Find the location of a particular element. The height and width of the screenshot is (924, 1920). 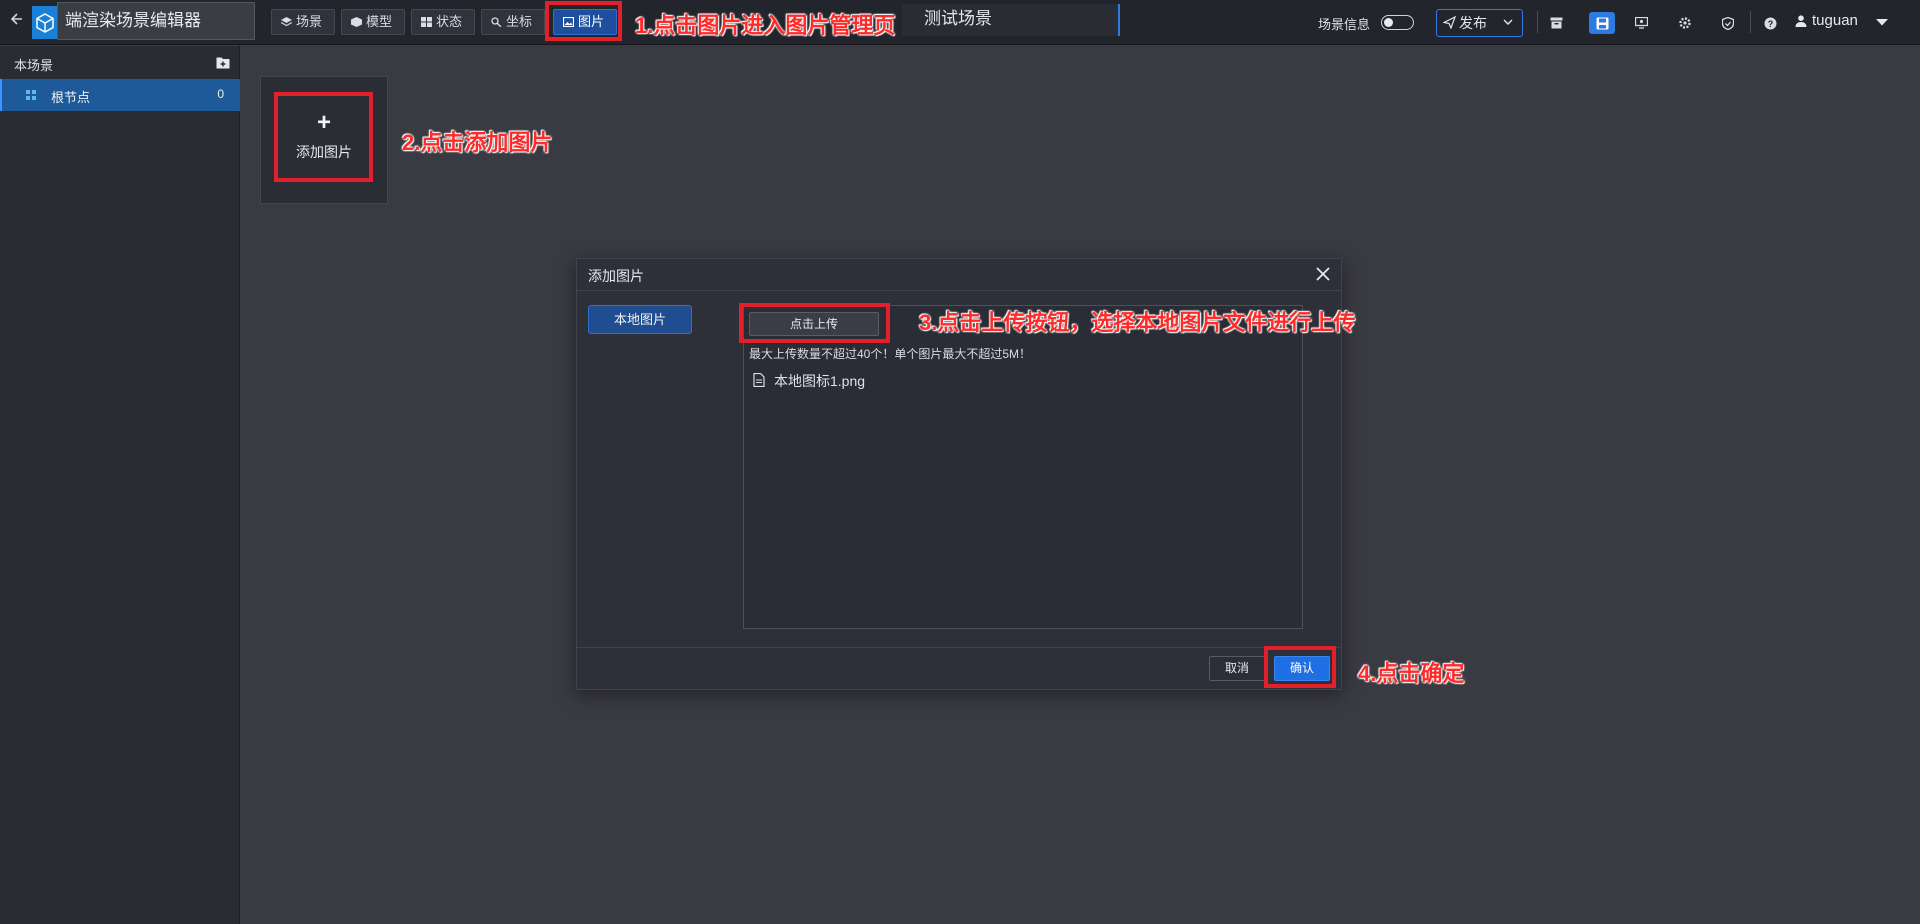

caret-down-icon is located at coordinates (1882, 22).